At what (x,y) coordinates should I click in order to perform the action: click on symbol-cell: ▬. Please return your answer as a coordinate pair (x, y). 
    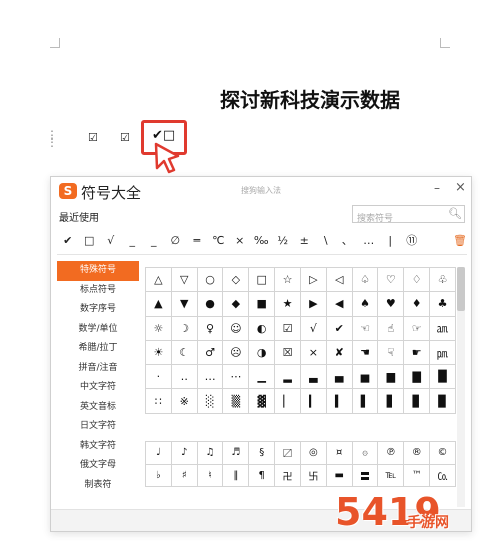
    Looking at the image, I should click on (339, 475).